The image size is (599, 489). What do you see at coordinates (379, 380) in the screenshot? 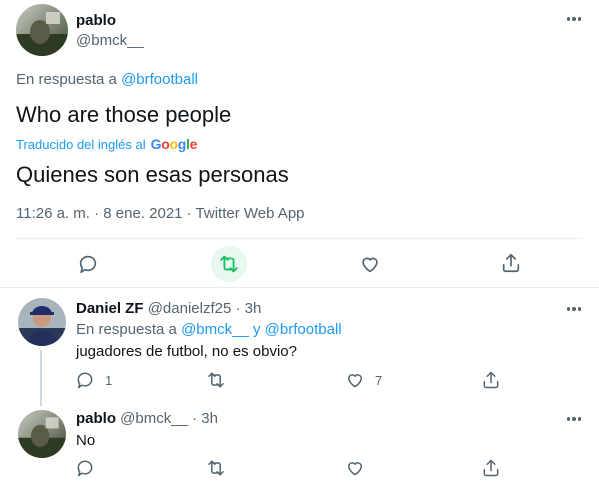
I see `like-count: 7` at bounding box center [379, 380].